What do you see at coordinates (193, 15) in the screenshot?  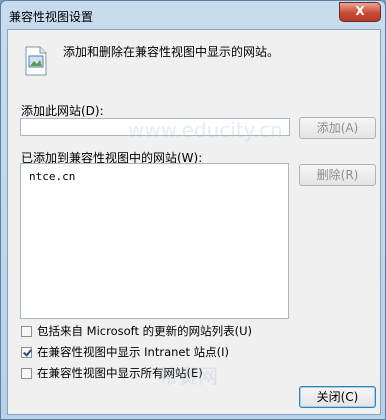 I see `title-bar: 兼容性视图设置 X` at bounding box center [193, 15].